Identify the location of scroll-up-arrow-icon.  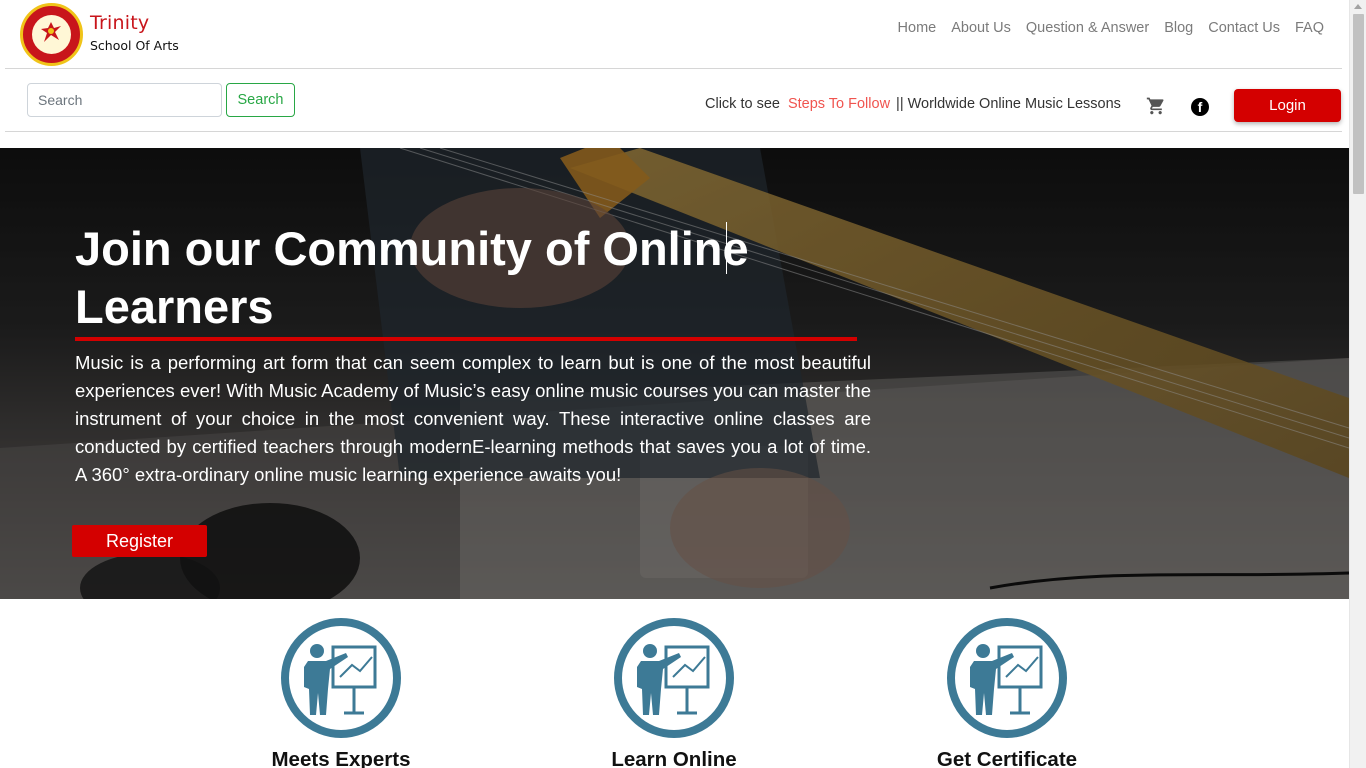
(1358, 6).